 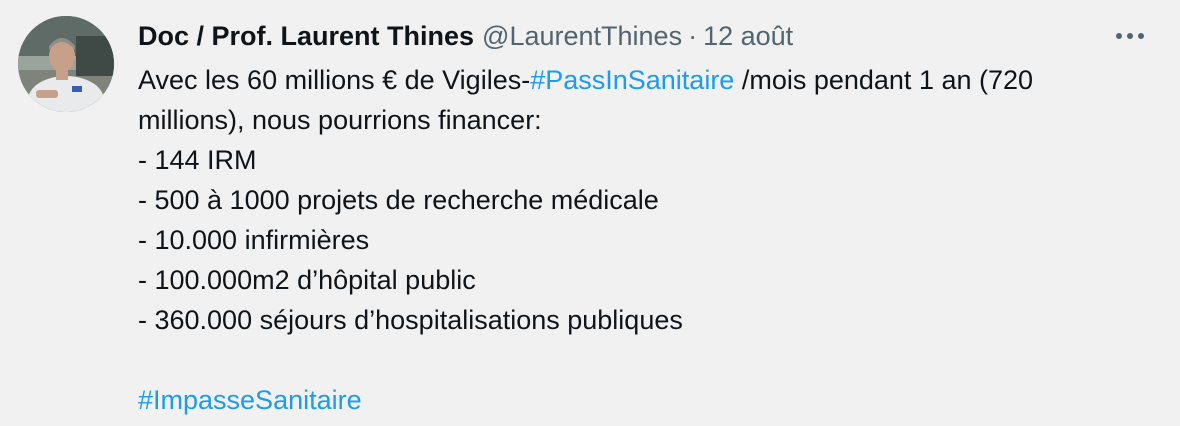 I want to click on hashtag-link: #ImpasseSanitaire, so click(x=250, y=400).